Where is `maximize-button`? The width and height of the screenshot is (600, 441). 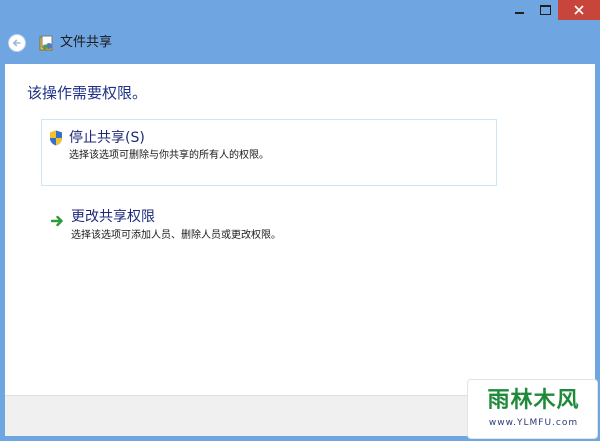 maximize-button is located at coordinates (545, 10).